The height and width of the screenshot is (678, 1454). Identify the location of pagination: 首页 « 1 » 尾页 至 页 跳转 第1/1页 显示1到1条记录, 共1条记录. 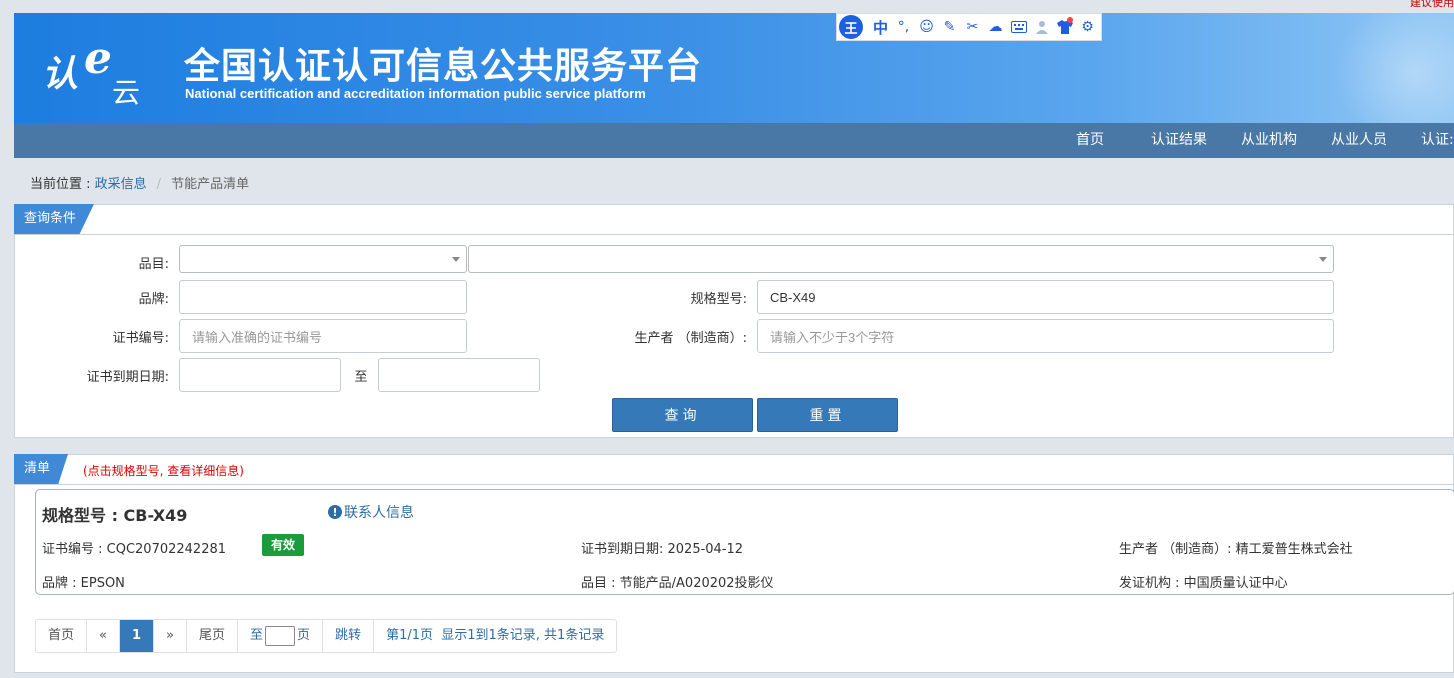
(326, 636).